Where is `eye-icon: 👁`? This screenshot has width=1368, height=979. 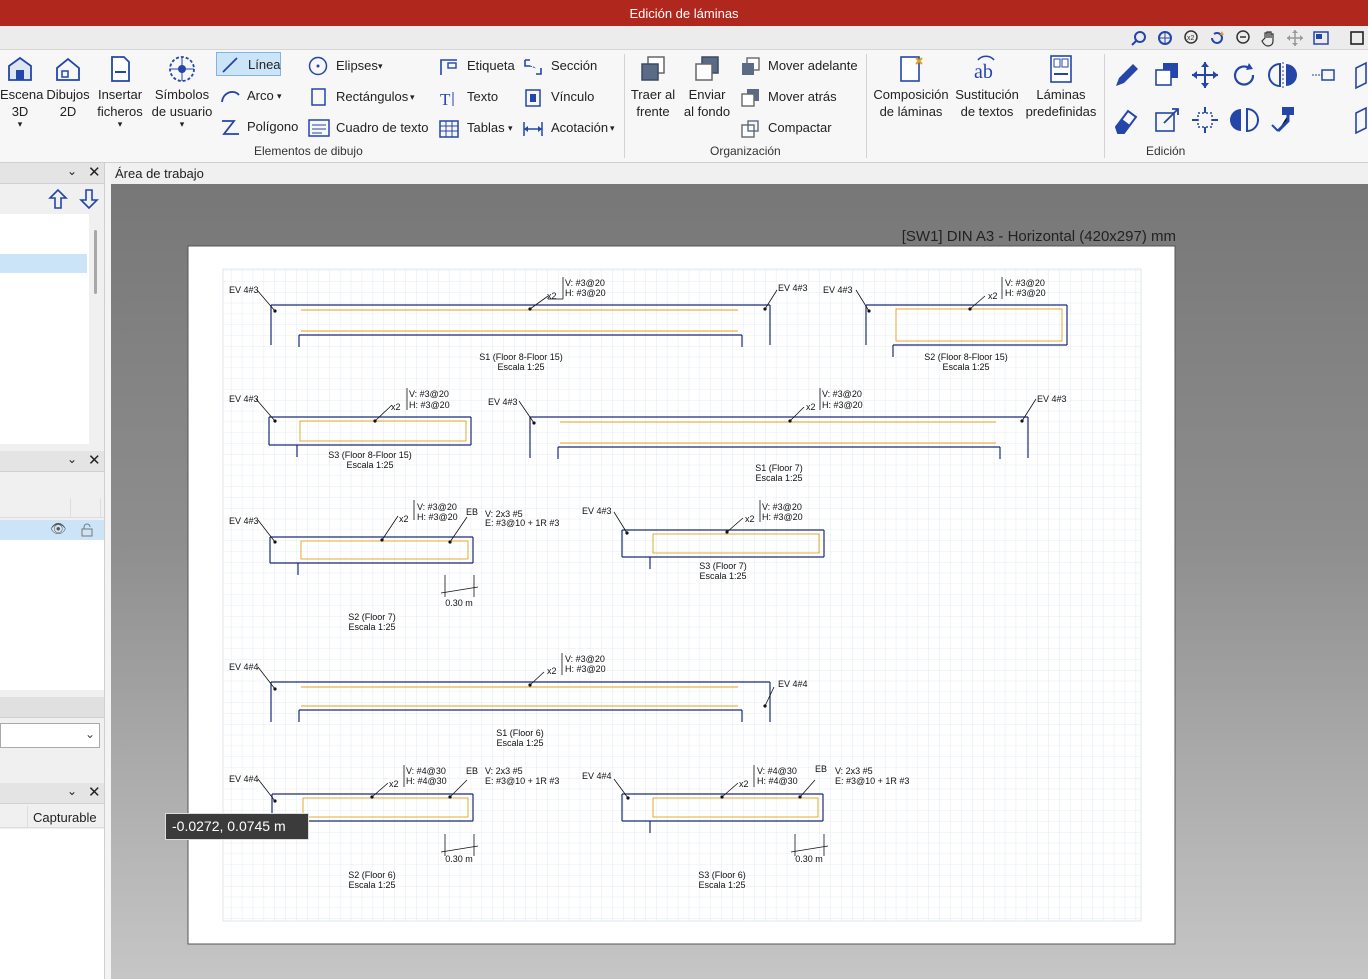
eye-icon: 👁 is located at coordinates (58, 529).